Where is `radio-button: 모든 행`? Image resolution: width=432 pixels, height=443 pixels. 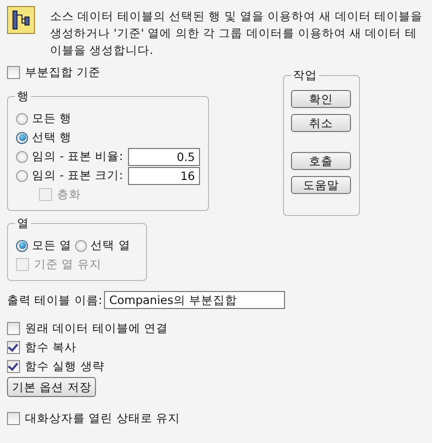
radio-button: 모든 행 is located at coordinates (44, 118).